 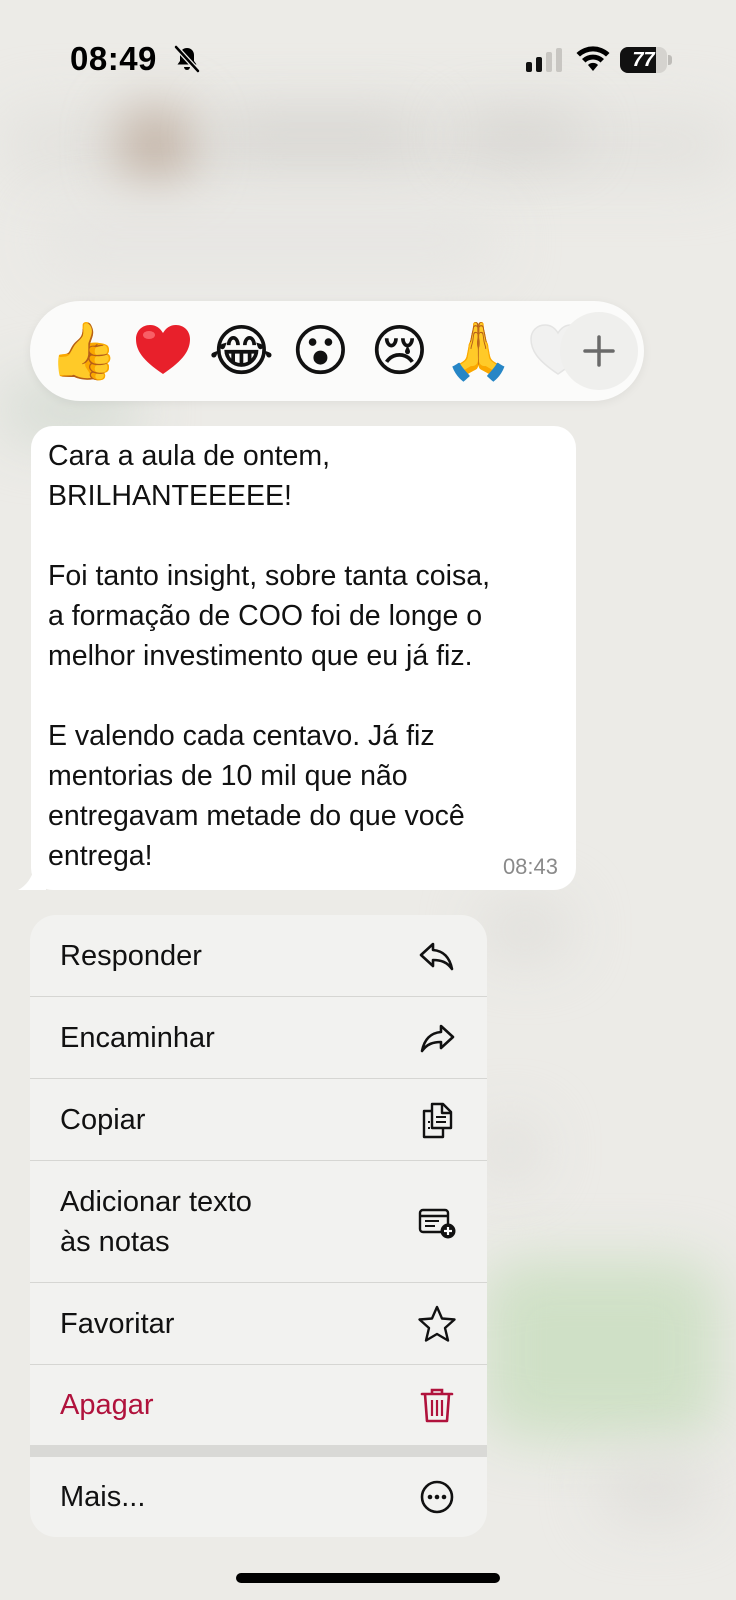 I want to click on menu-item-label: Copiar, so click(x=103, y=1119).